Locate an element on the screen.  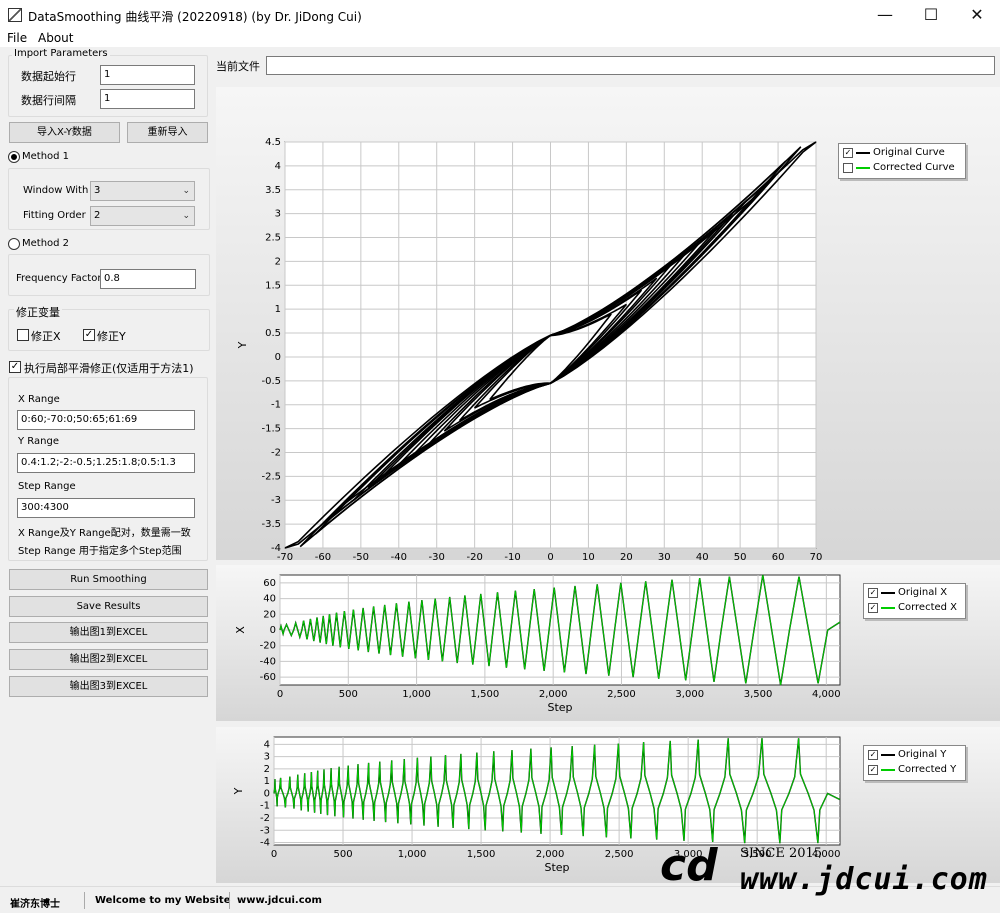
export-chart3-button: 输出图3到EXCEL is located at coordinates (108, 686).